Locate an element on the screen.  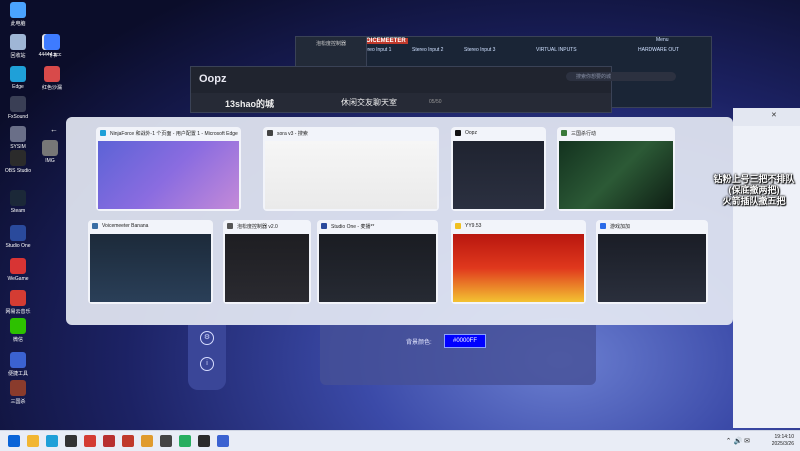
background-color-setting: 背景颜色: #0000FF is located at coordinates (458, 355).